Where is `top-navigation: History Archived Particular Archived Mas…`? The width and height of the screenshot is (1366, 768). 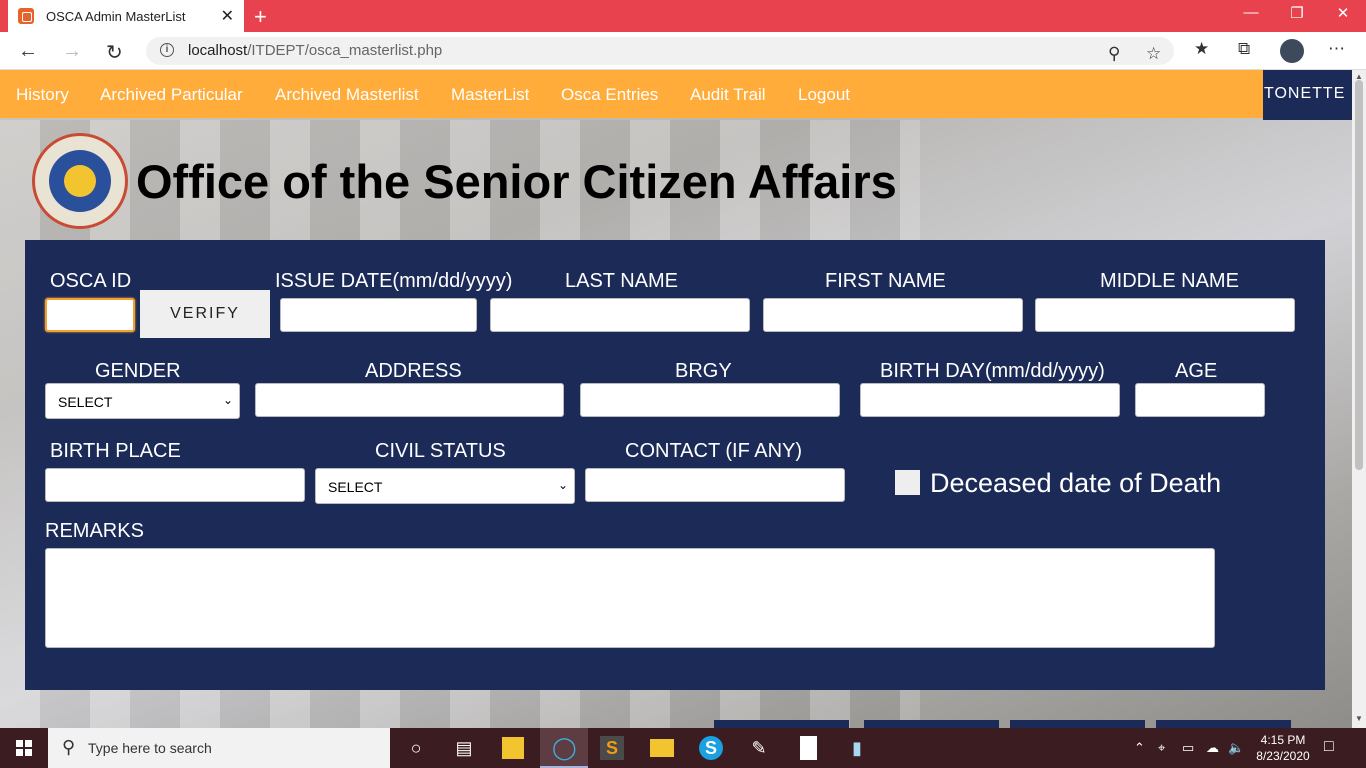 top-navigation: History Archived Particular Archived Mas… is located at coordinates (676, 95).